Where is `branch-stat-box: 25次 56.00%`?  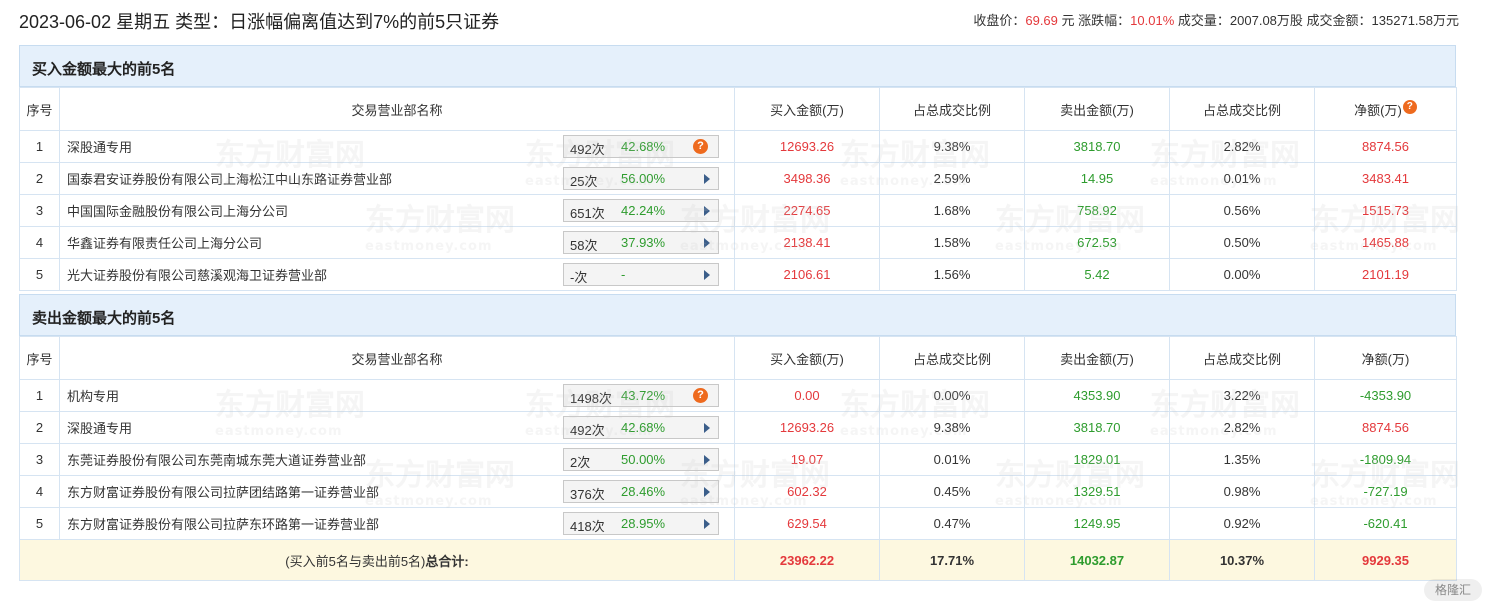
branch-stat-box: 25次 56.00% is located at coordinates (641, 178).